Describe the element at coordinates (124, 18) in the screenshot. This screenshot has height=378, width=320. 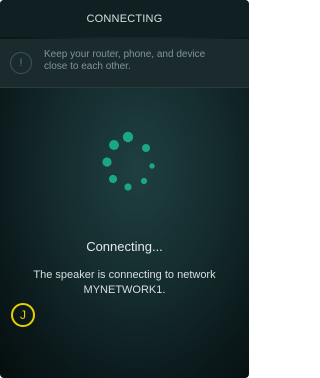
I see `page-title: CONNECTING` at that location.